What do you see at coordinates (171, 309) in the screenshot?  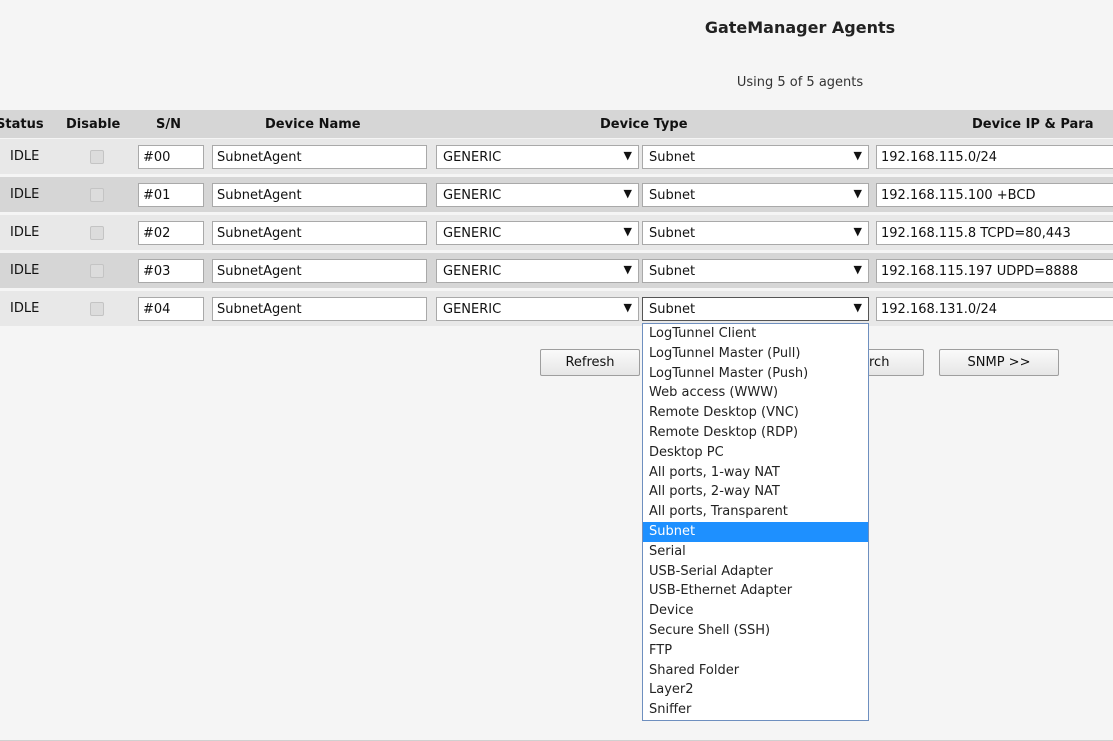 I see `sn-input: #04` at bounding box center [171, 309].